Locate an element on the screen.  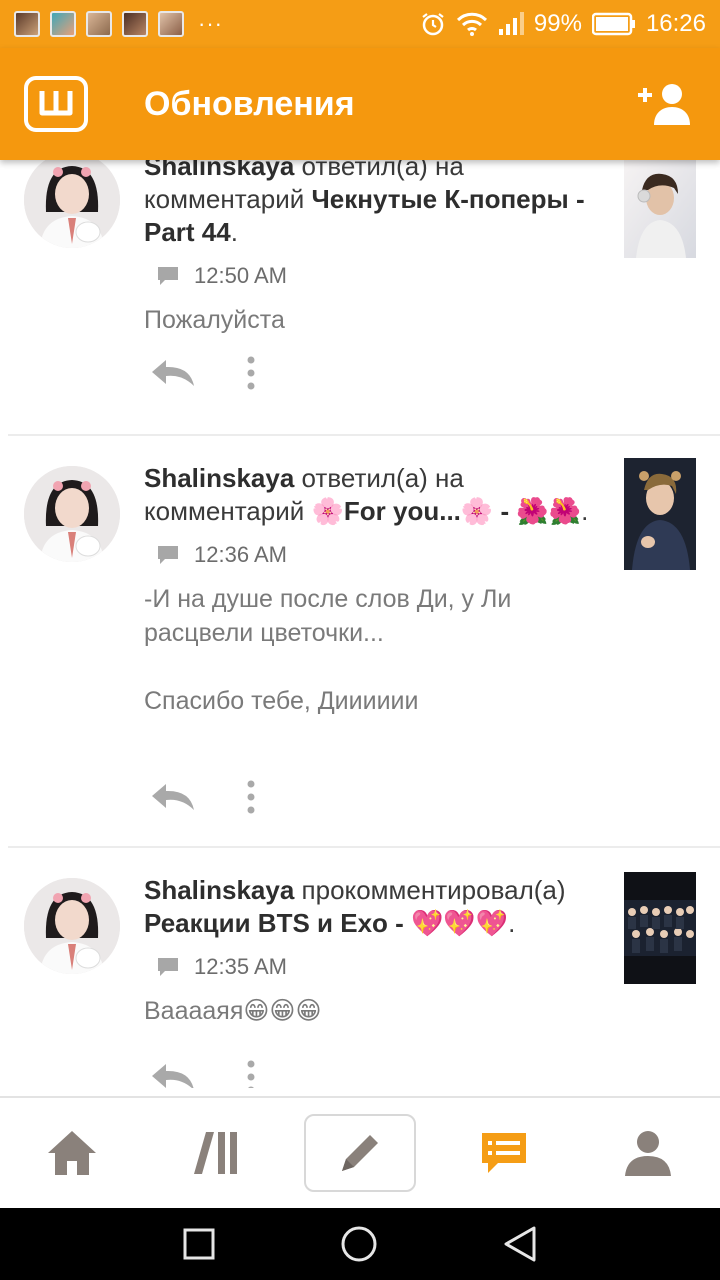
nav-library is located at coordinates (216, 1153).